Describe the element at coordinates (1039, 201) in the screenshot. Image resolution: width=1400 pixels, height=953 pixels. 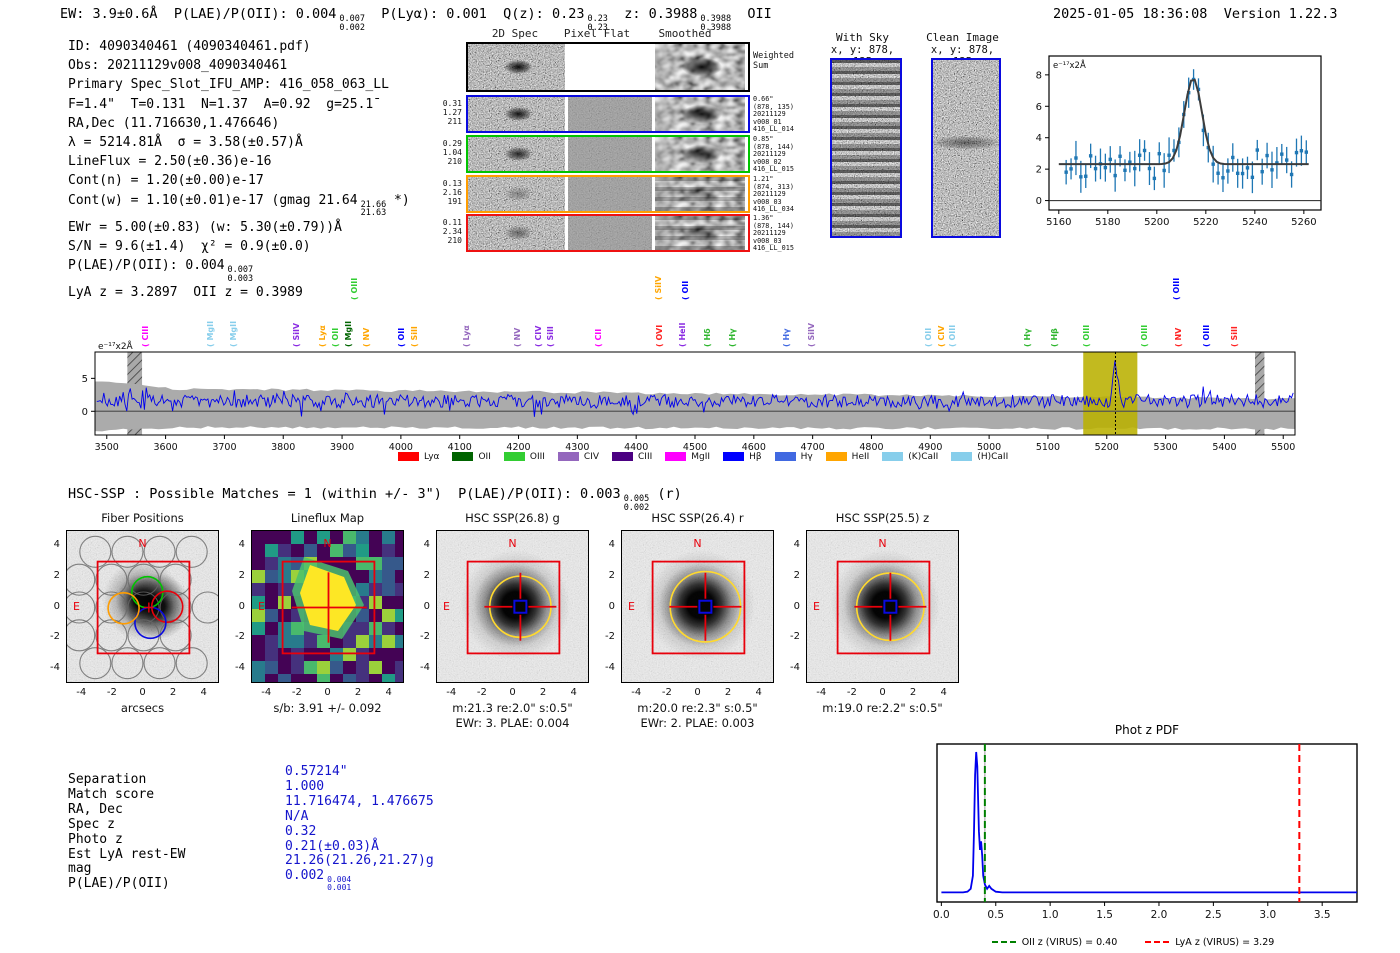
I see `svg-text: 0` at that location.